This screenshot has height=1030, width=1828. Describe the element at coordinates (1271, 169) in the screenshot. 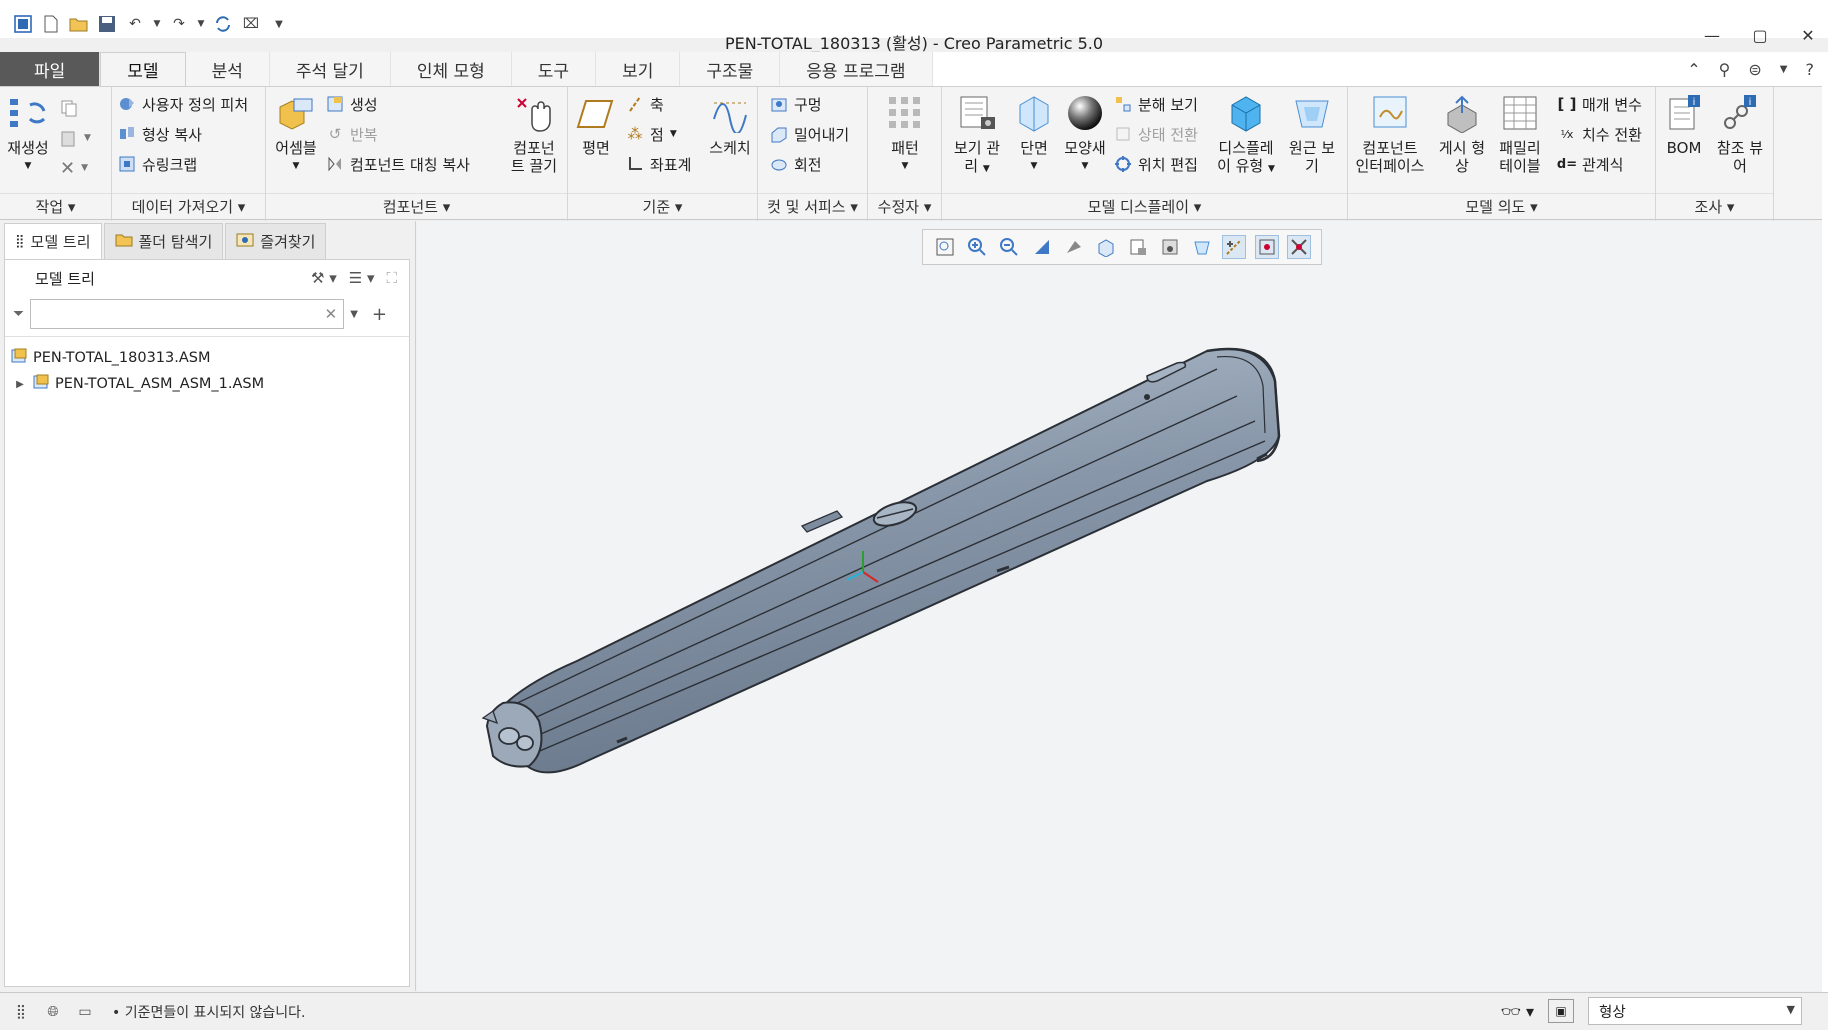

I see `display-style-dropdown-icon: ▼` at that location.